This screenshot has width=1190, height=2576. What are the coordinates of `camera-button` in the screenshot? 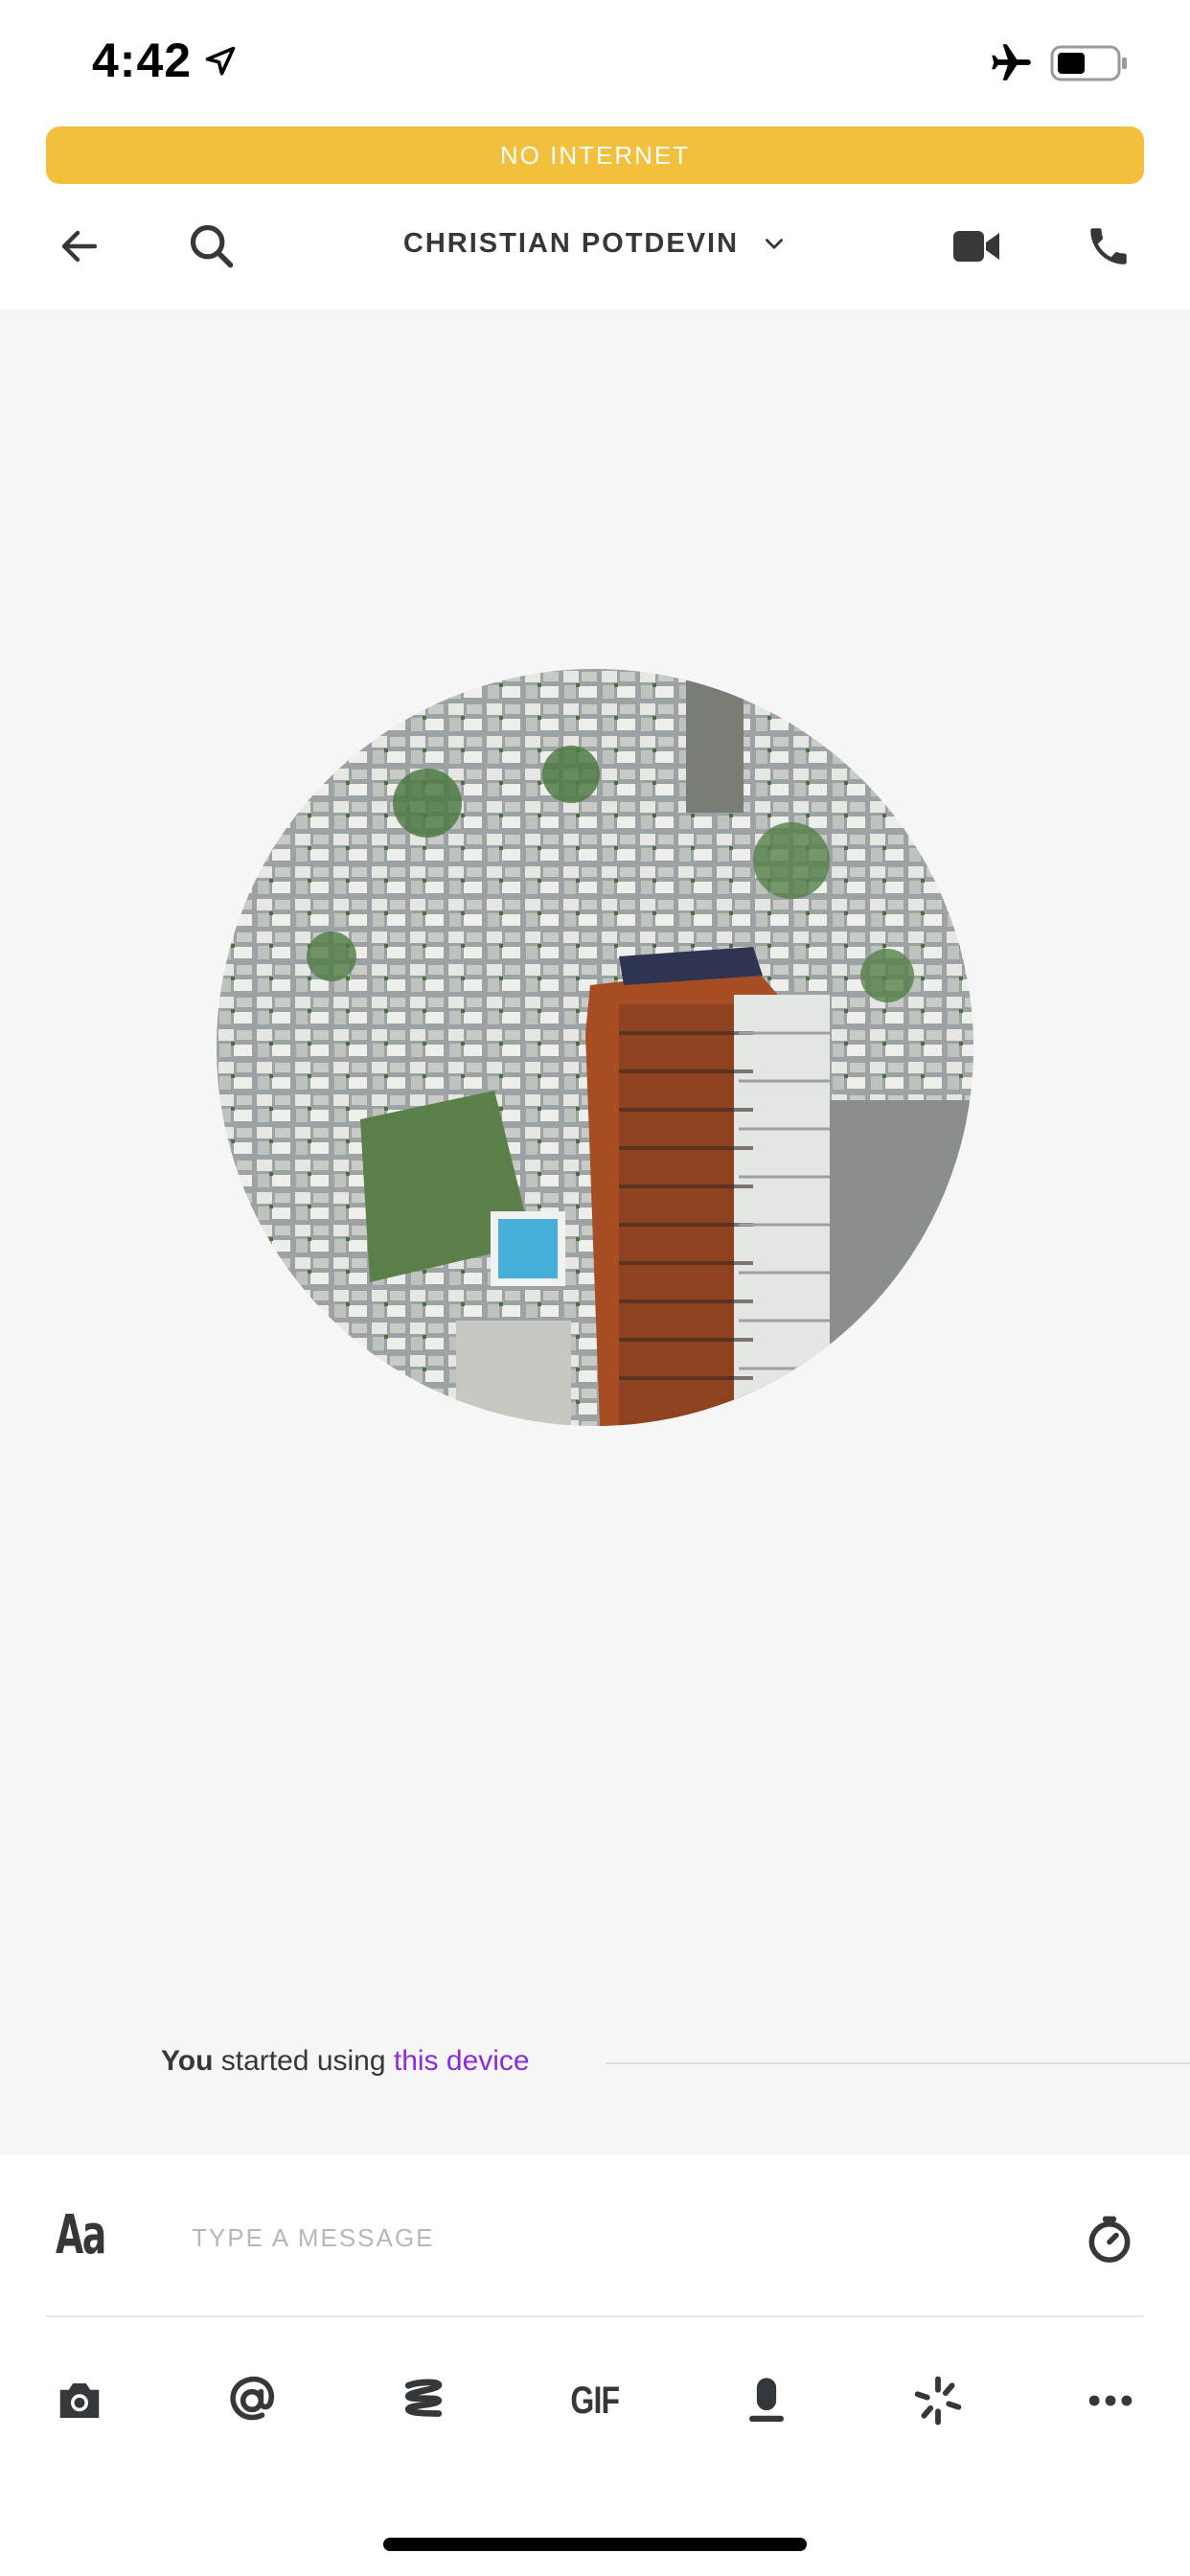 It's located at (80, 2400).